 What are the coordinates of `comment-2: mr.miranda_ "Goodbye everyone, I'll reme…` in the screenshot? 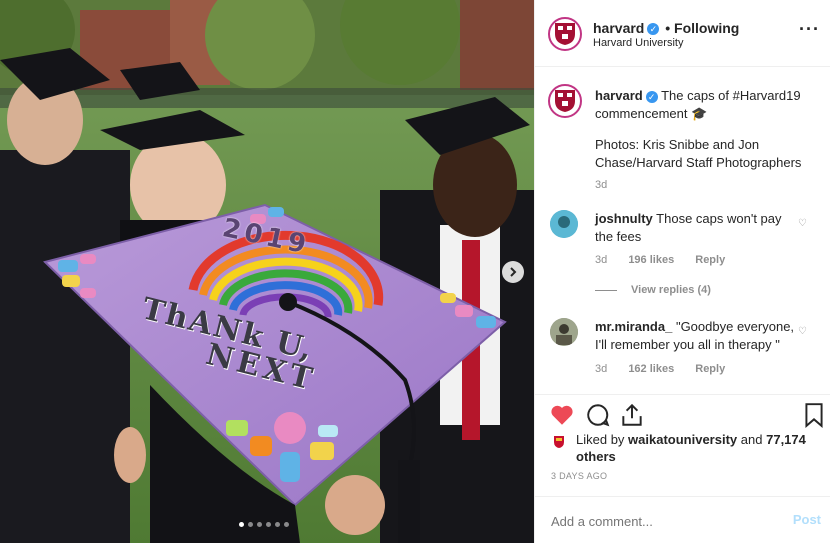 It's located at (695, 336).